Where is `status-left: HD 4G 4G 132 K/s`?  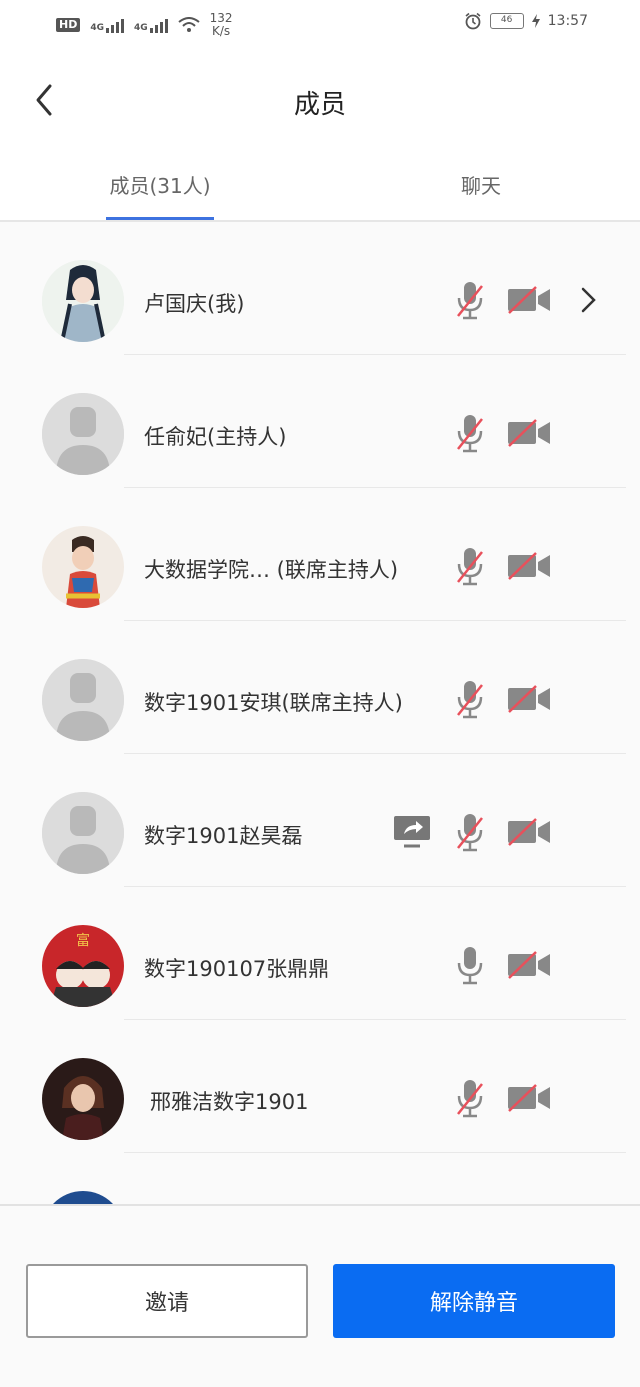
status-left: HD 4G 4G 132 K/s is located at coordinates (144, 25).